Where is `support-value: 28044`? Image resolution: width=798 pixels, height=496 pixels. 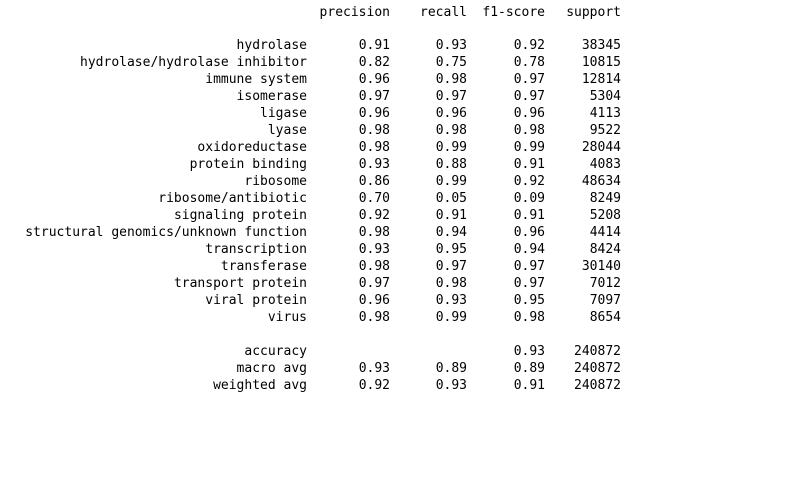 support-value: 28044 is located at coordinates (601, 147).